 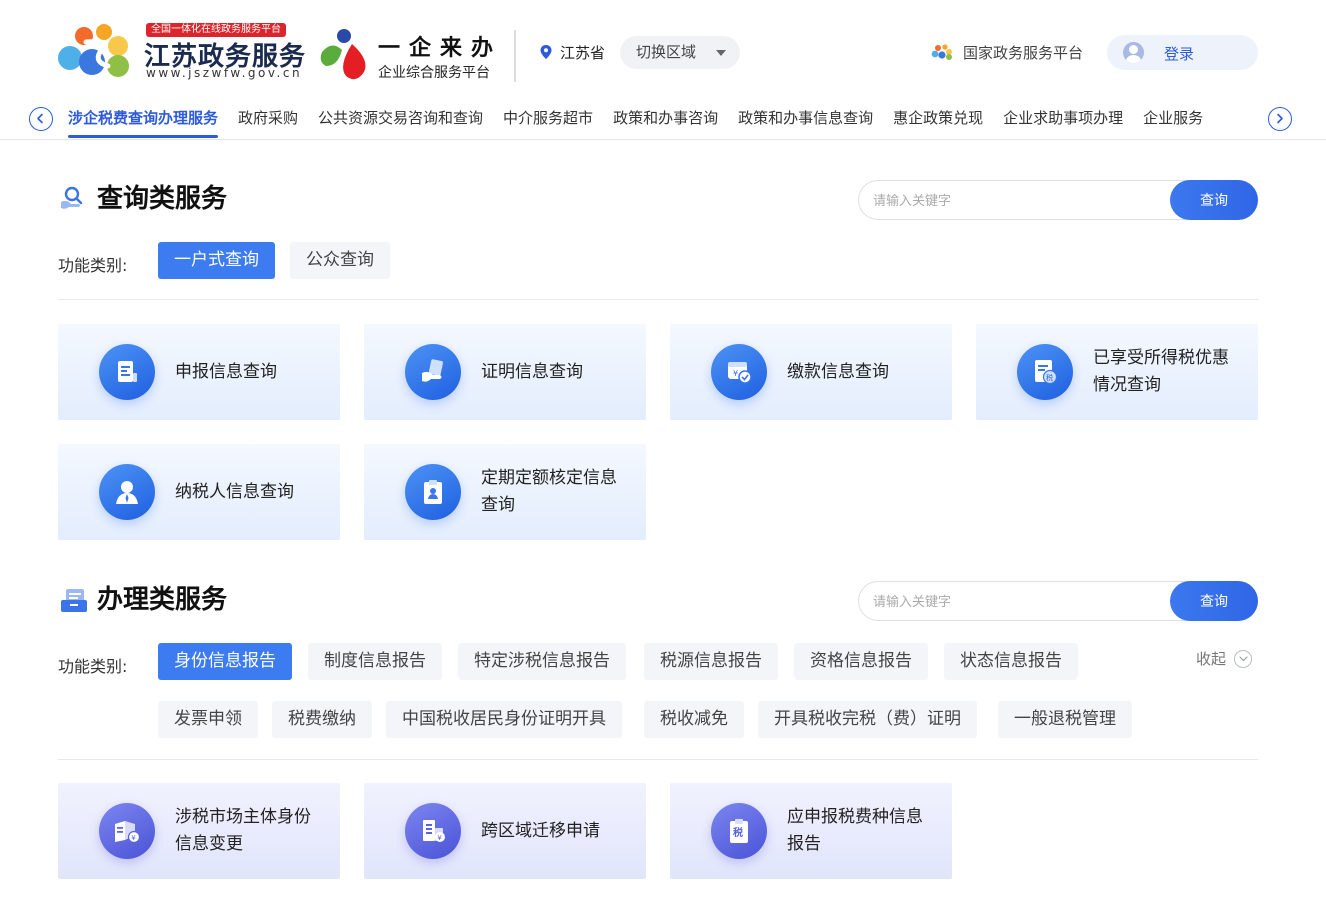 I want to click on category-chip: 一般退税管理, so click(x=1065, y=719).